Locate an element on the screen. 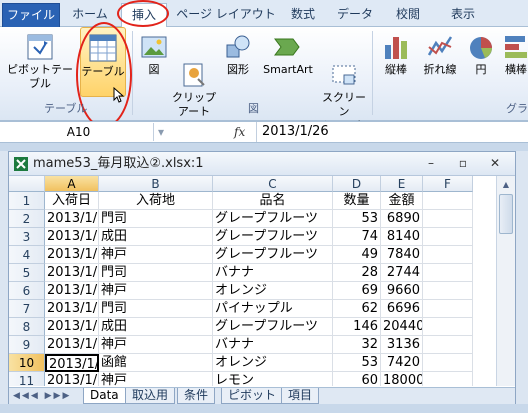 This screenshot has width=528, height=413. table-cell: 2744 is located at coordinates (402, 273).